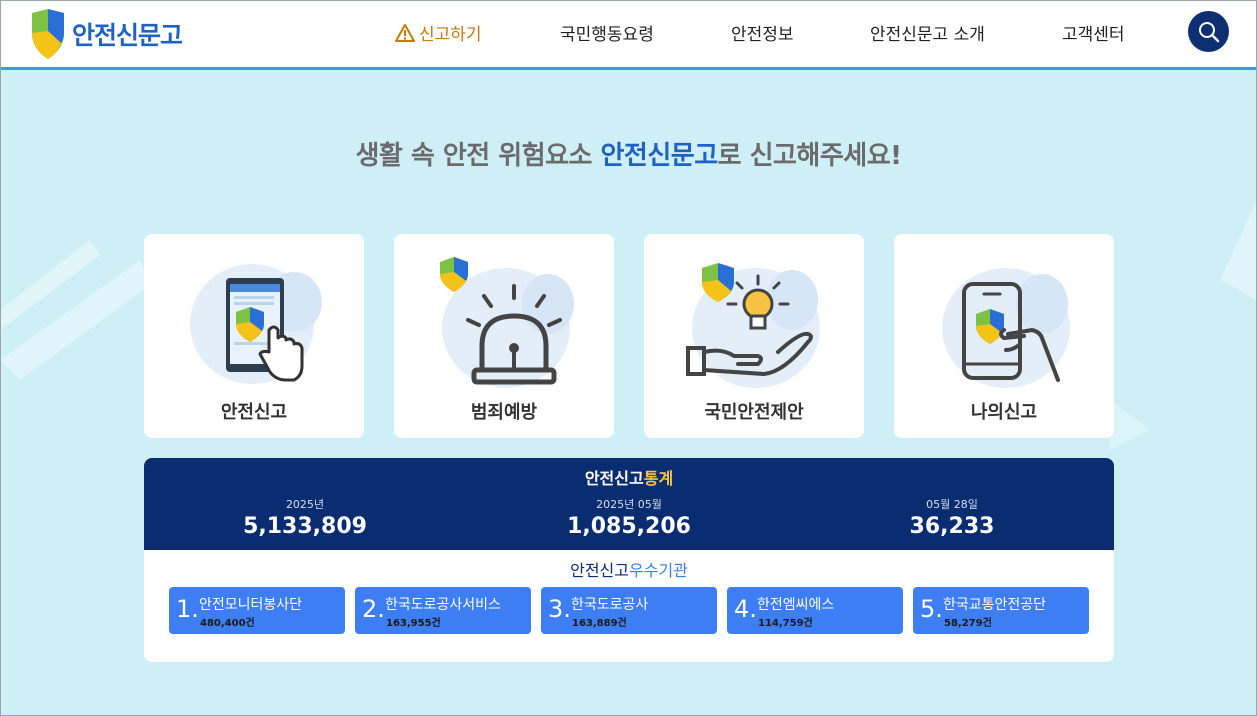 The width and height of the screenshot is (1257, 716). What do you see at coordinates (227, 623) in the screenshot?
I see `org-count: 480,400건` at bounding box center [227, 623].